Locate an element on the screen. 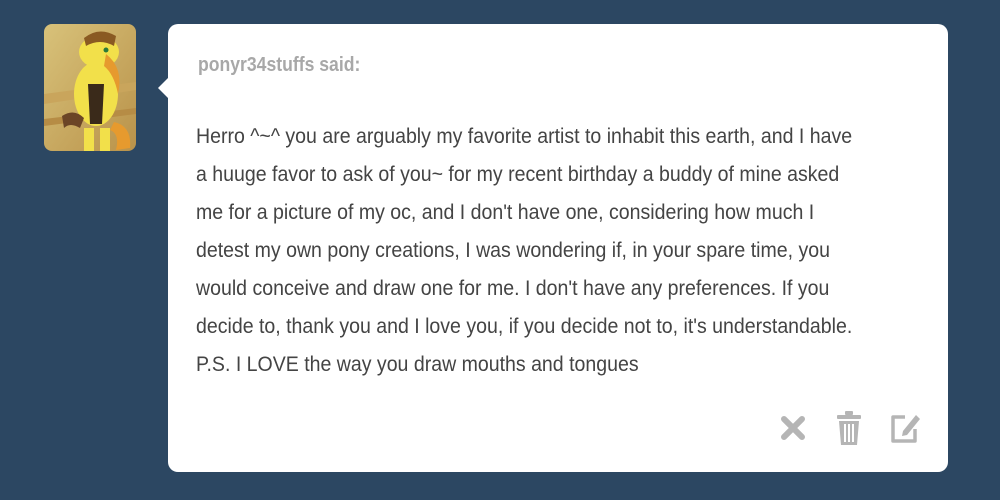 The image size is (1000, 500). close-icon is located at coordinates (793, 428).